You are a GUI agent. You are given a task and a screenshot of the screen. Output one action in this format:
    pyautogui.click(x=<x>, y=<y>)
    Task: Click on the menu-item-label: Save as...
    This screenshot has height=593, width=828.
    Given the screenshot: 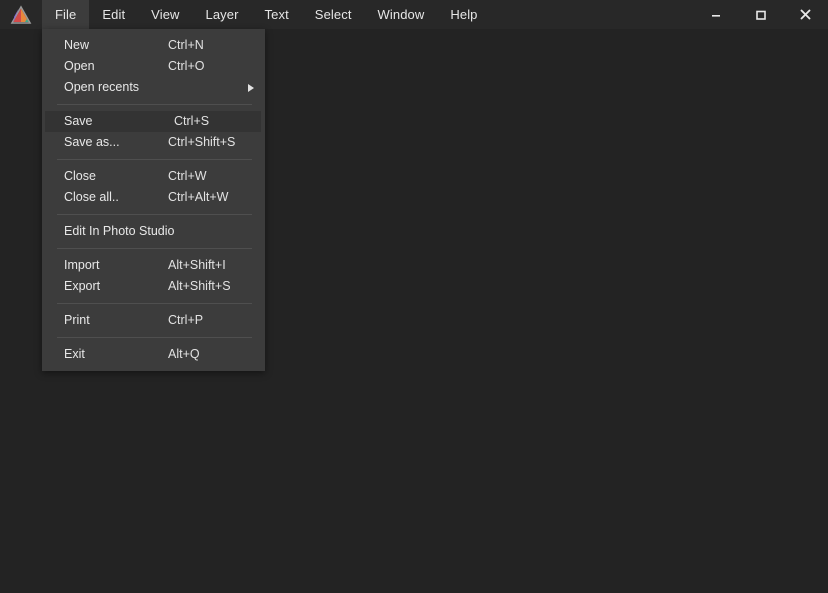 What is the action you would take?
    pyautogui.click(x=92, y=142)
    